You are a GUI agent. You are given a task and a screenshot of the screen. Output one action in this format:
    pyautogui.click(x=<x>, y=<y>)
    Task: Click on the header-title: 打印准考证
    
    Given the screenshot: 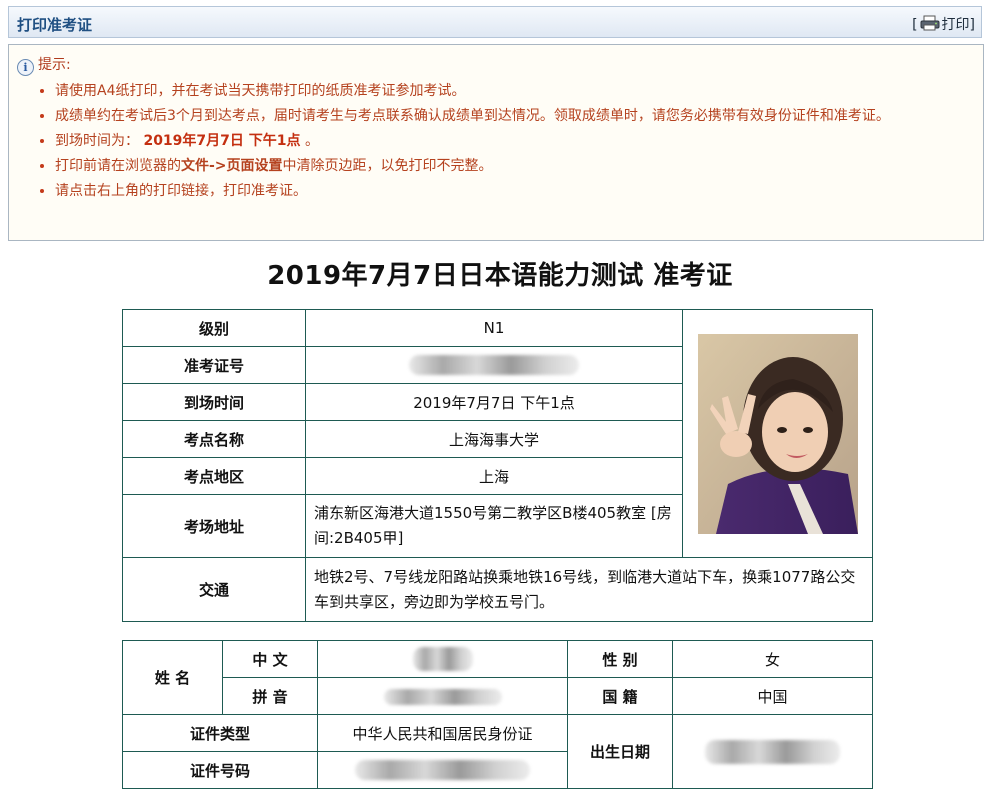 What is the action you would take?
    pyautogui.click(x=55, y=25)
    